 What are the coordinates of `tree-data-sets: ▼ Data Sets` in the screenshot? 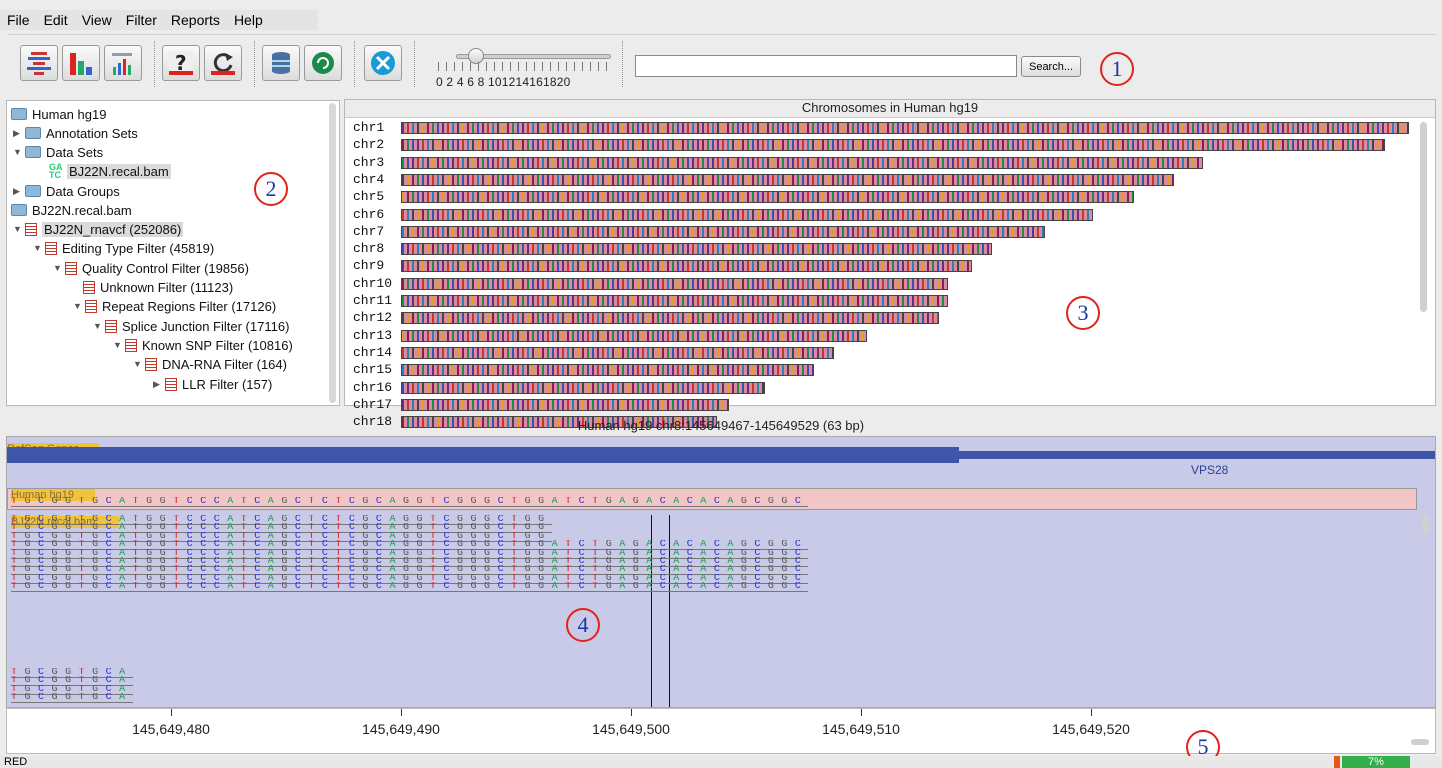 It's located at (58, 152).